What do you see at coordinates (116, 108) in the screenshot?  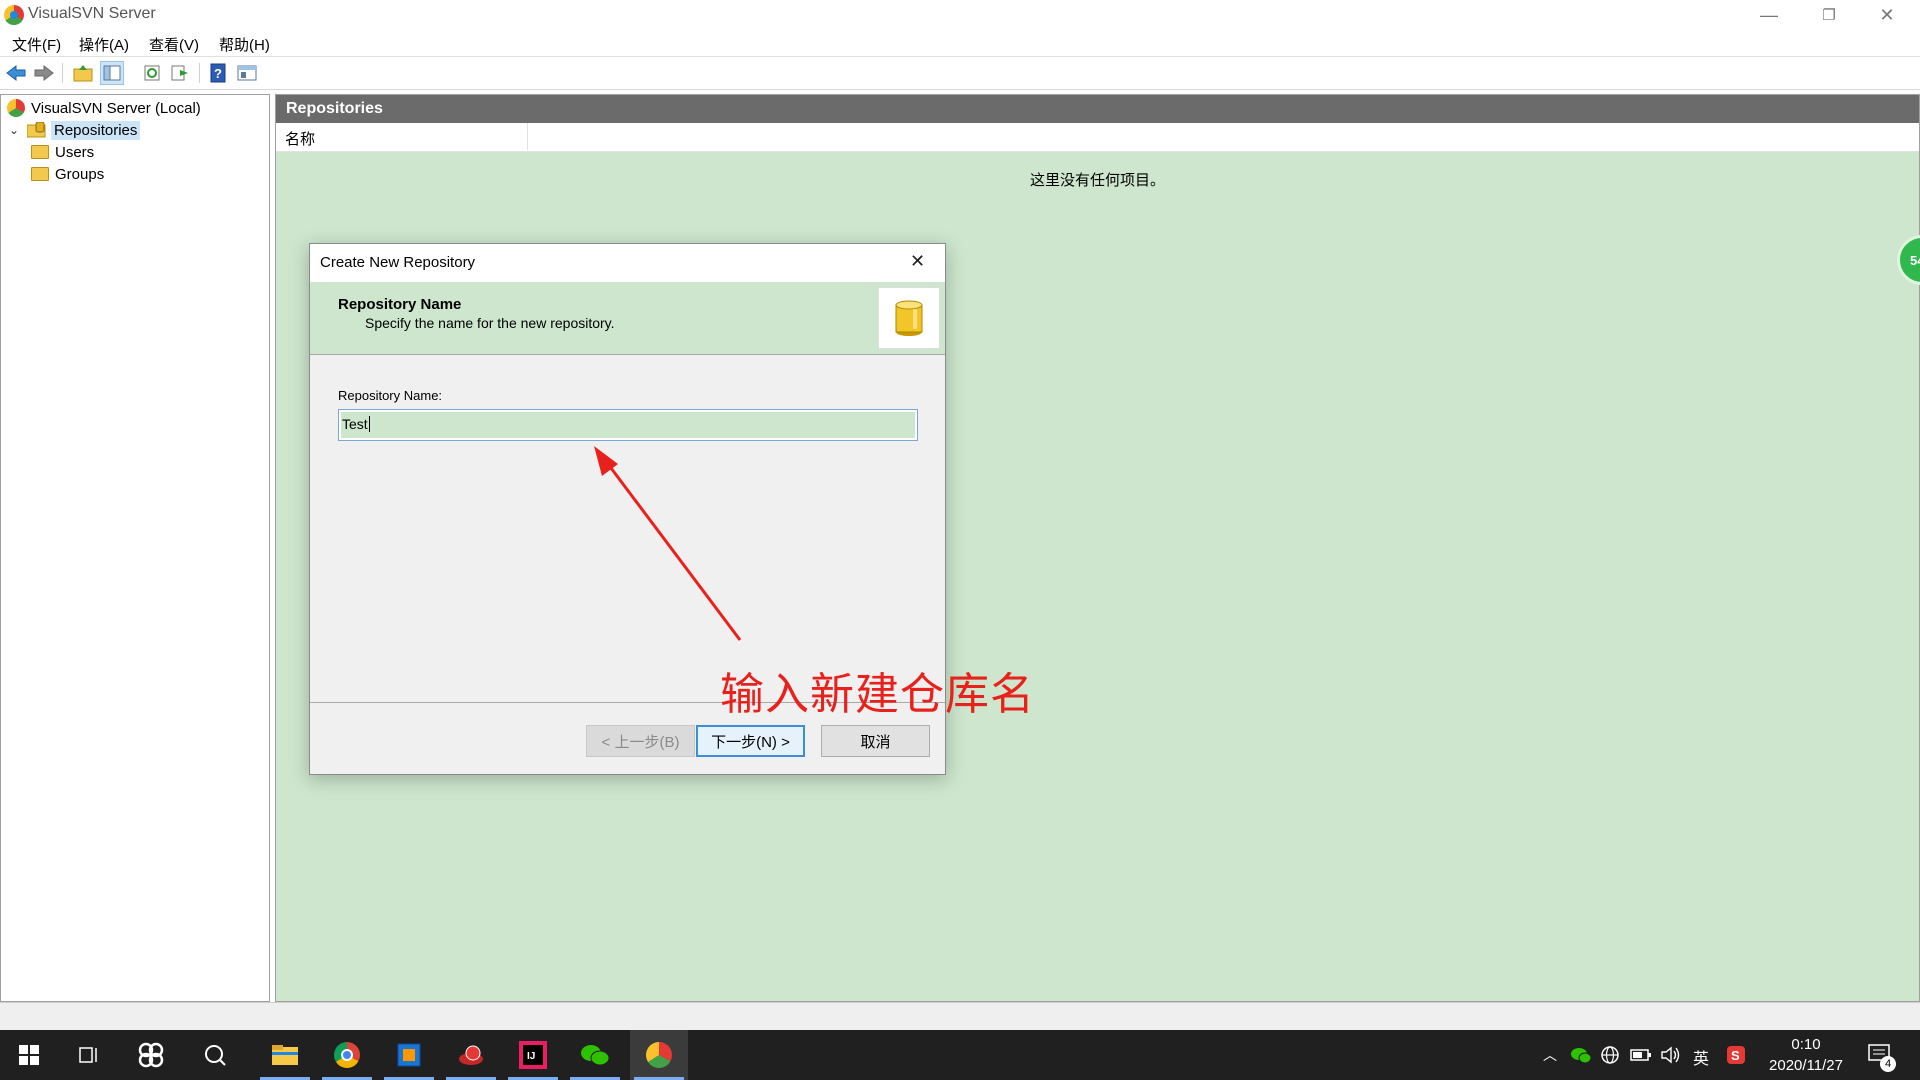 I see `tree-root-label: VisualSVN Server (Local)` at bounding box center [116, 108].